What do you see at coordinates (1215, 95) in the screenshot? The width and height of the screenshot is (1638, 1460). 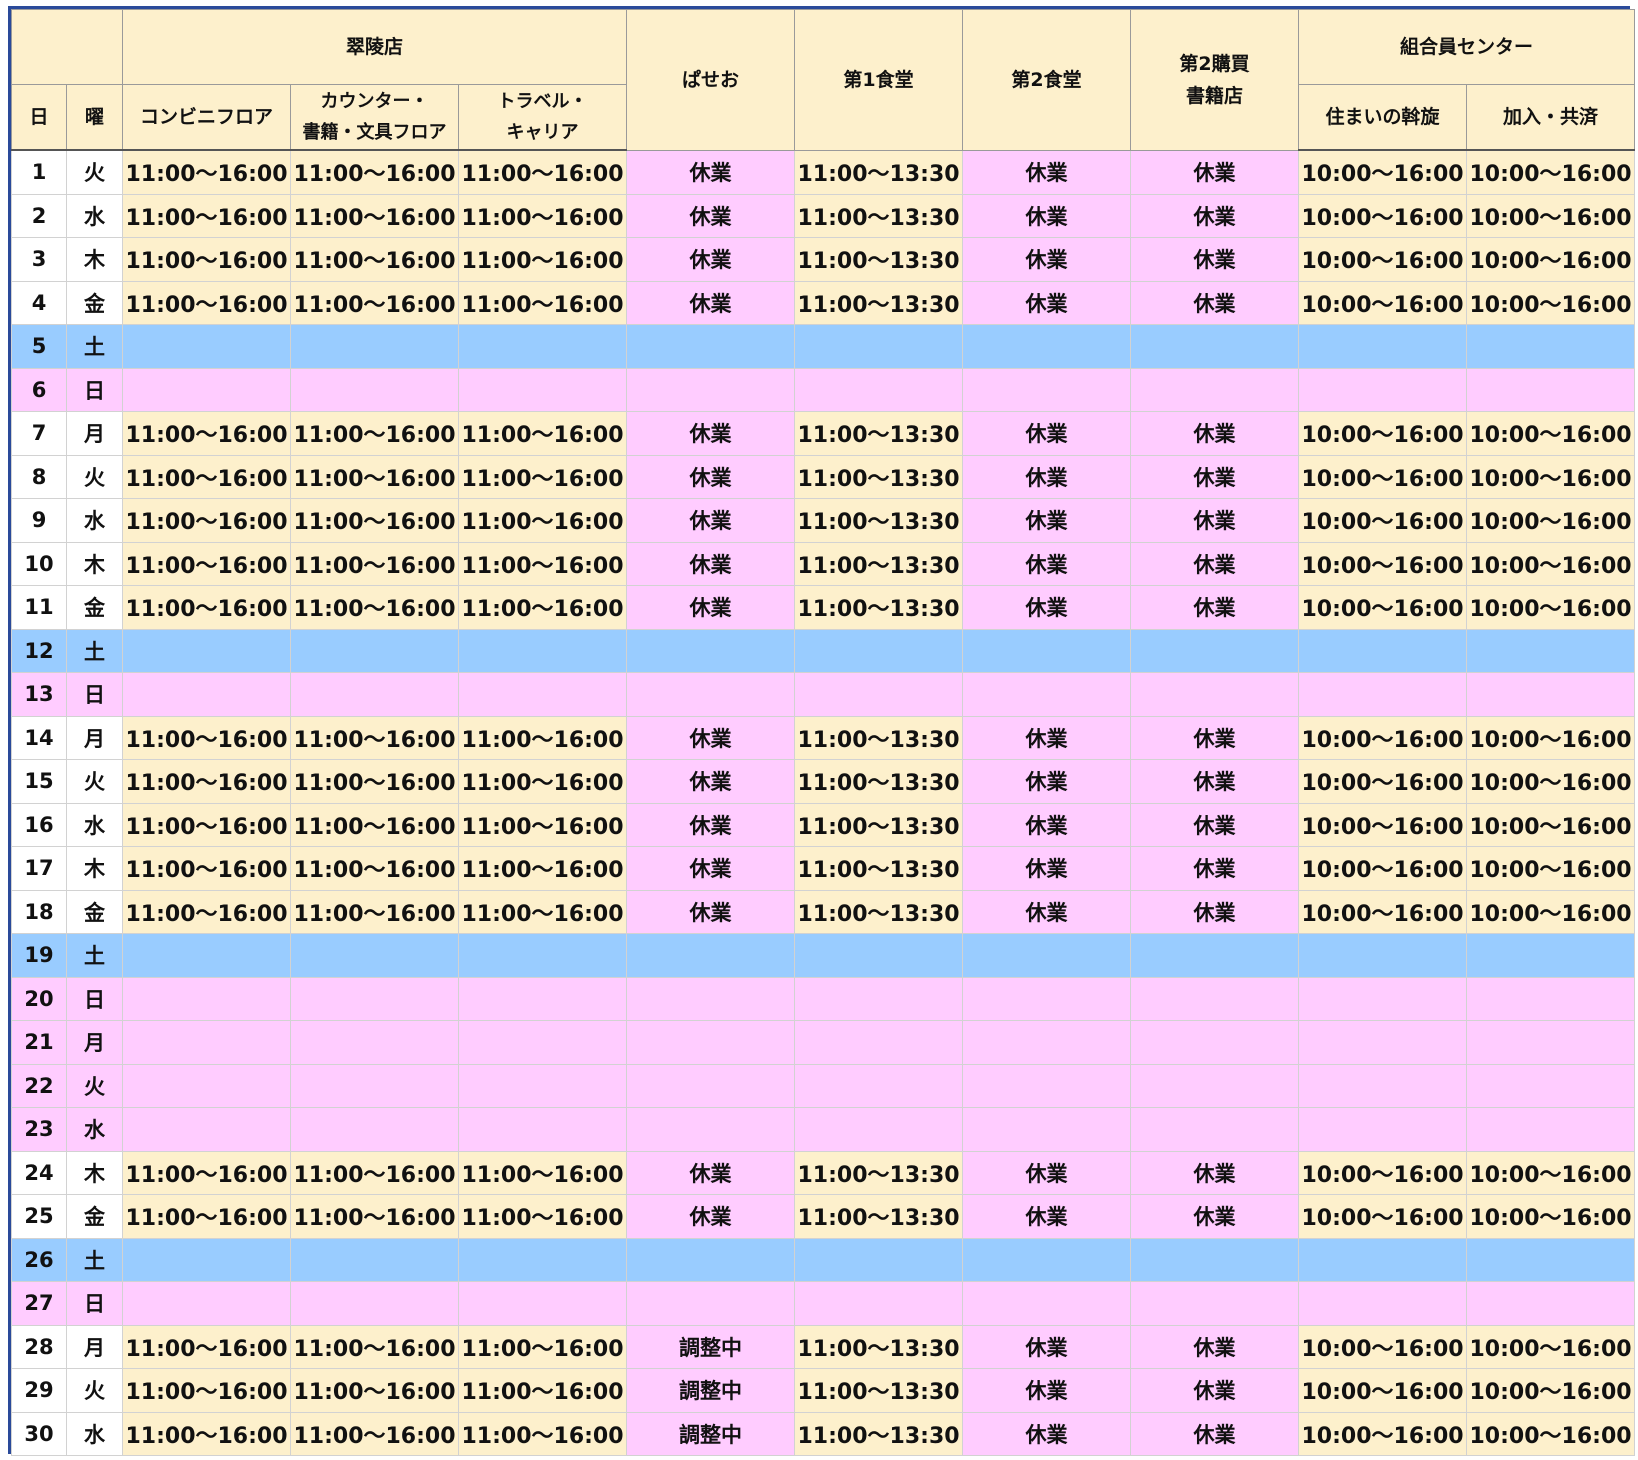 I see `header-kobai2-line2: 書籍店` at bounding box center [1215, 95].